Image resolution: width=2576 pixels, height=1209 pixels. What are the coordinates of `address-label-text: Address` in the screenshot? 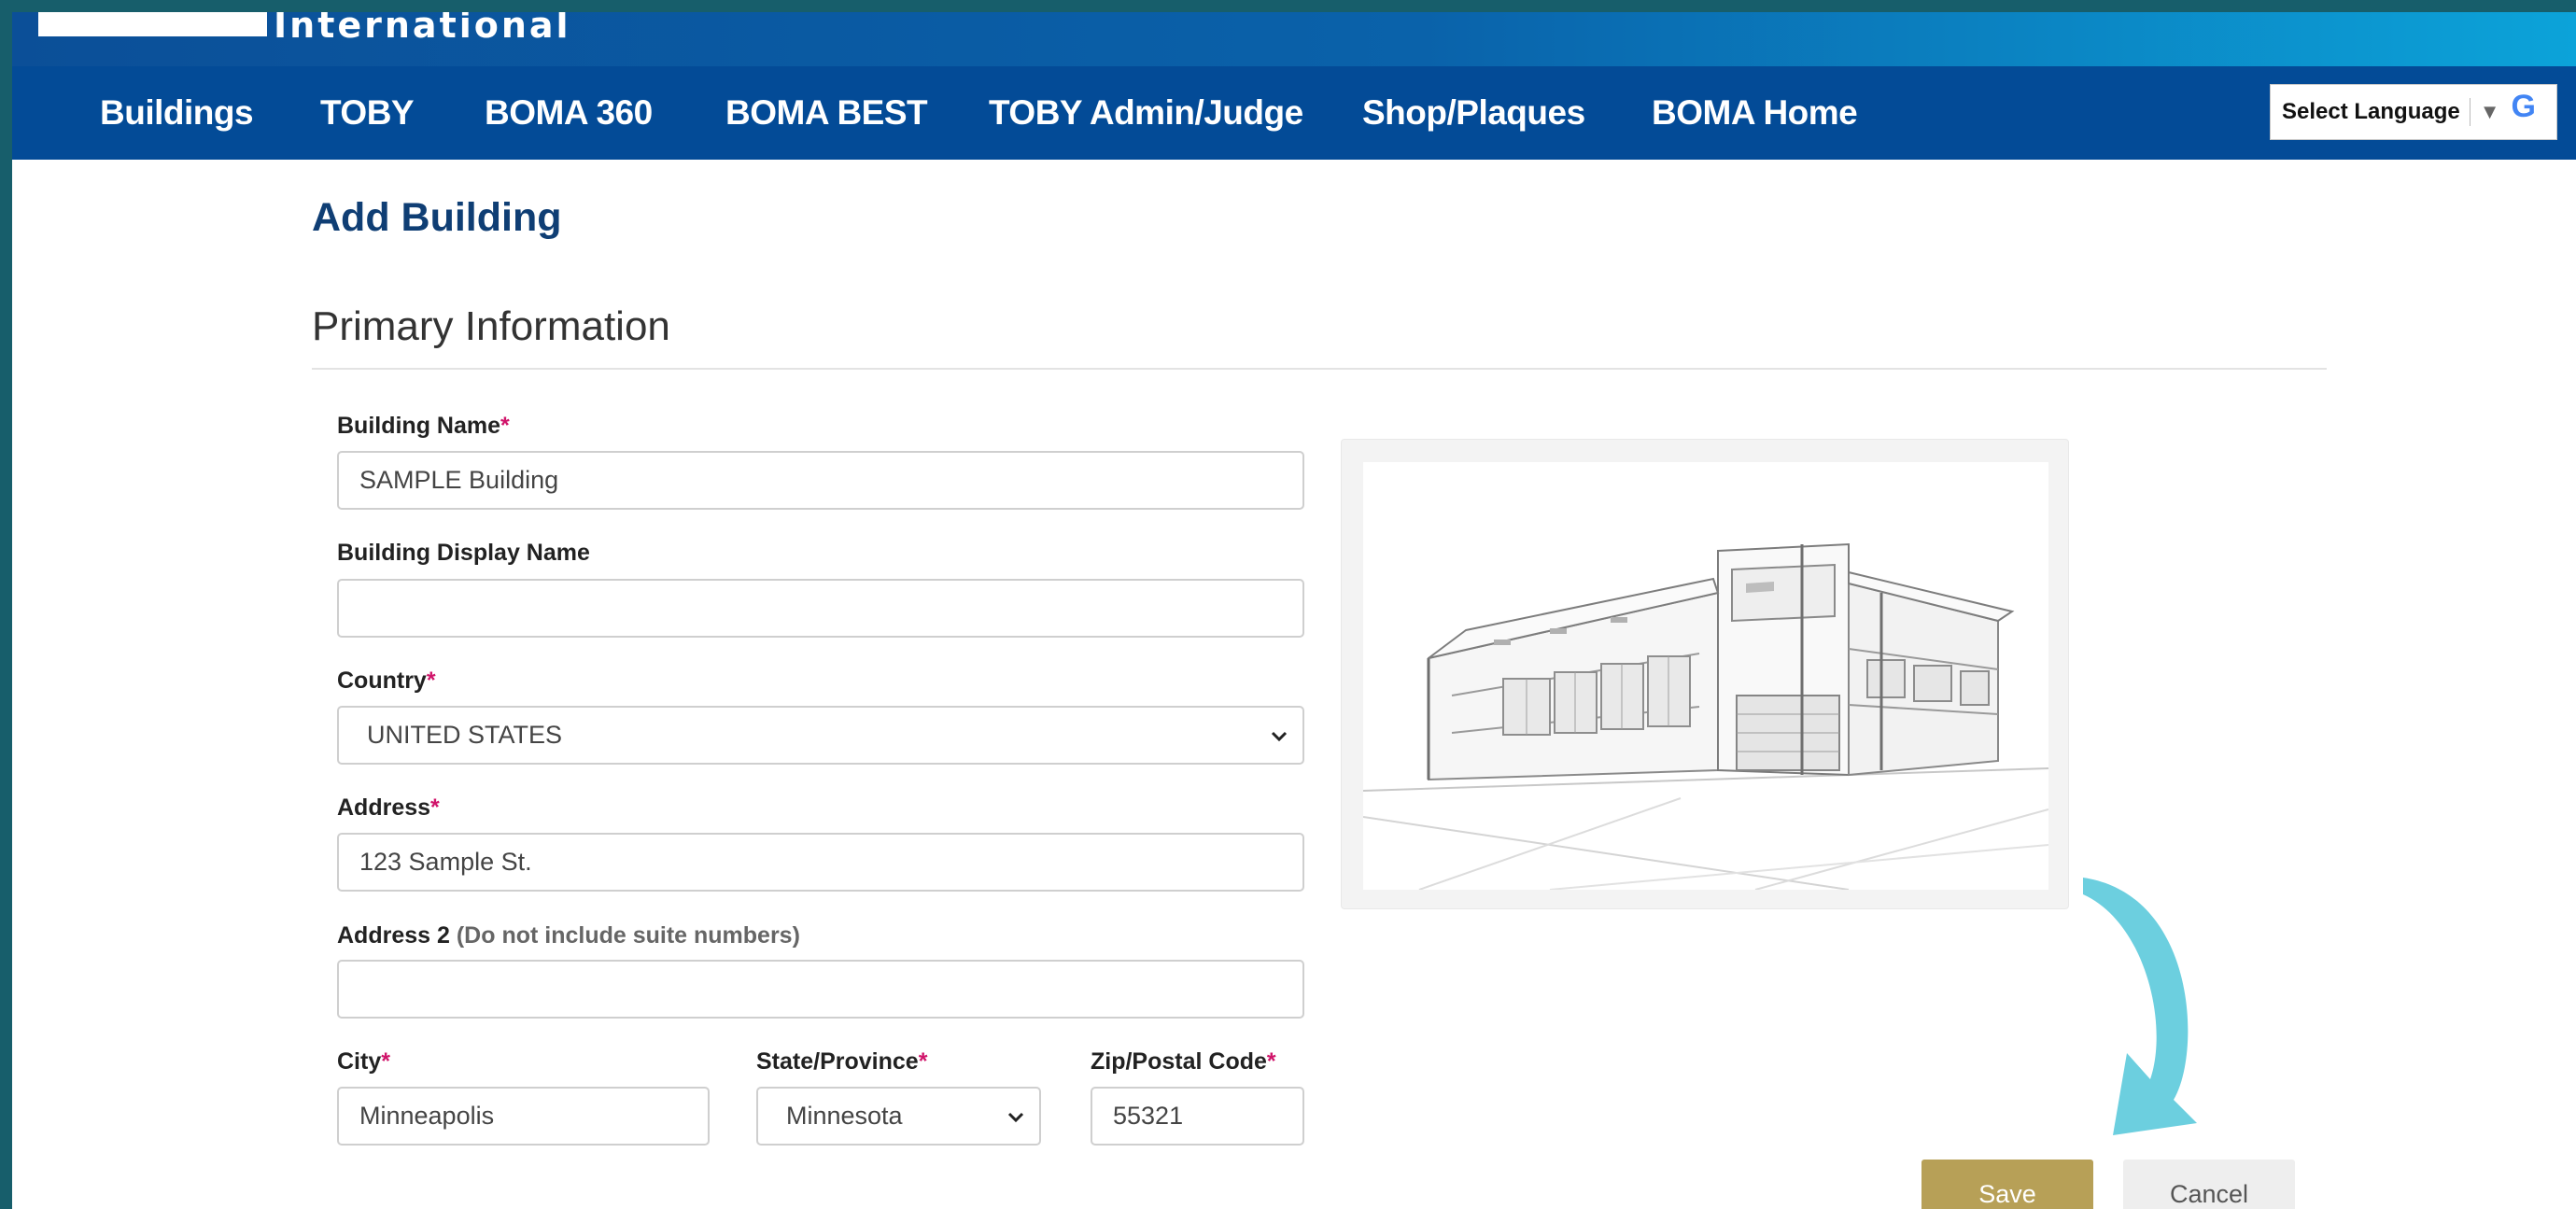 It's located at (384, 807).